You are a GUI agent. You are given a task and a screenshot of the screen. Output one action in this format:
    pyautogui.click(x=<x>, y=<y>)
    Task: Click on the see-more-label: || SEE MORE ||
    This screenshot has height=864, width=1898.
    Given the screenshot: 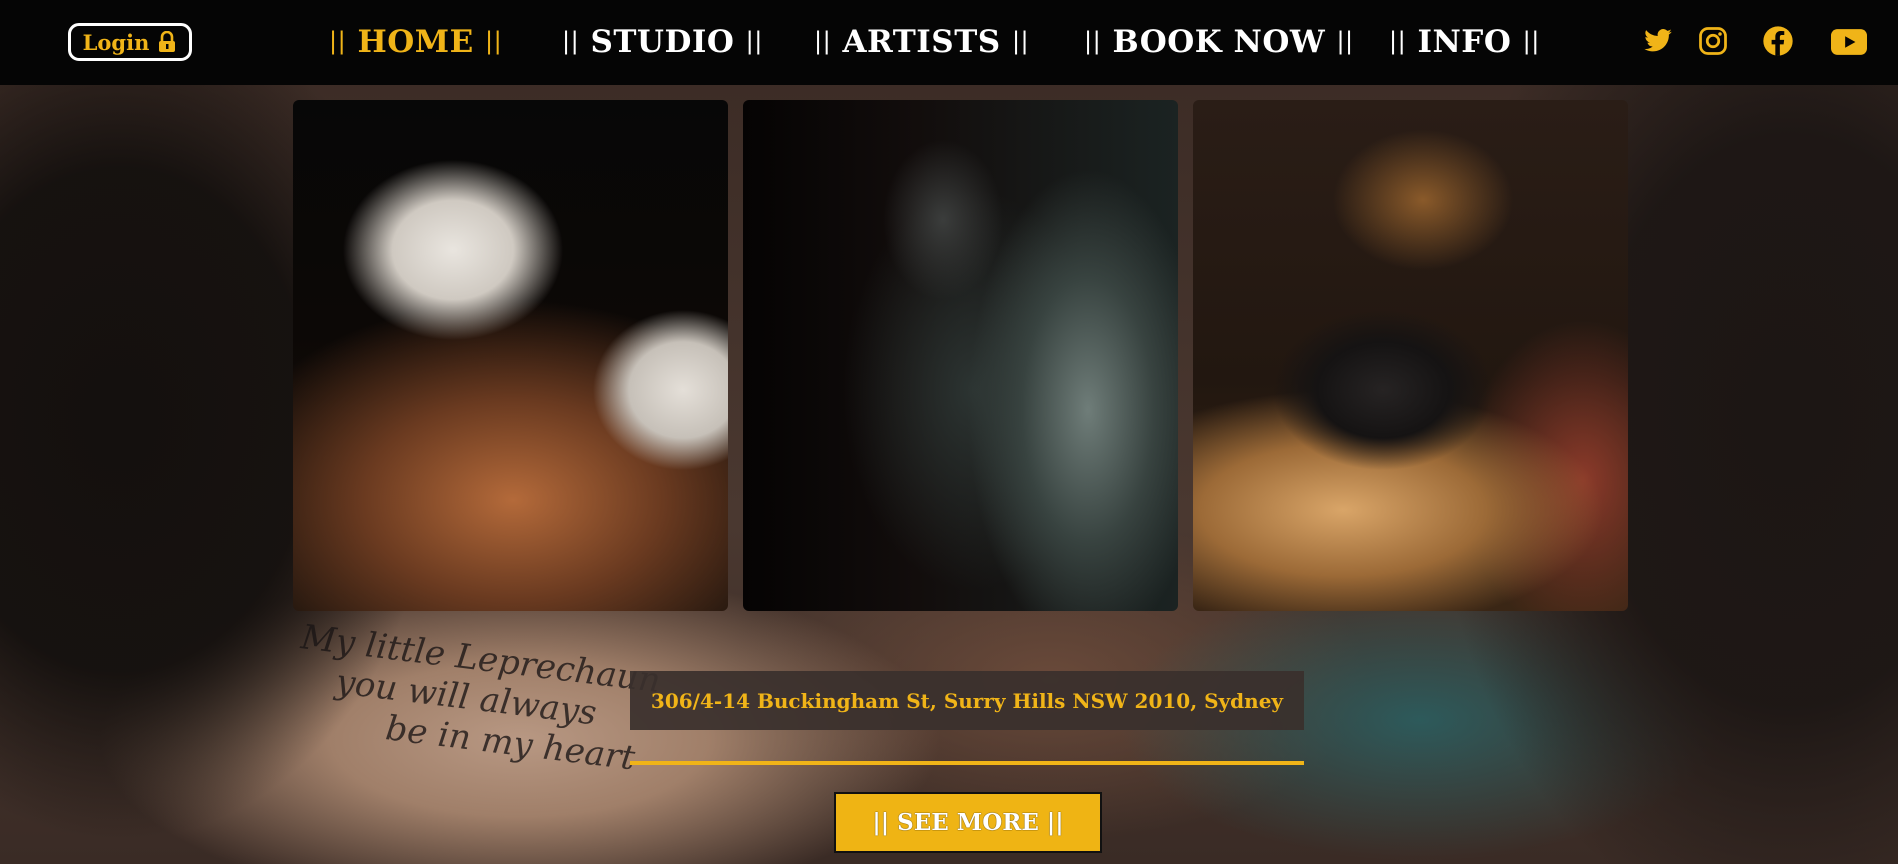 What is the action you would take?
    pyautogui.click(x=968, y=822)
    